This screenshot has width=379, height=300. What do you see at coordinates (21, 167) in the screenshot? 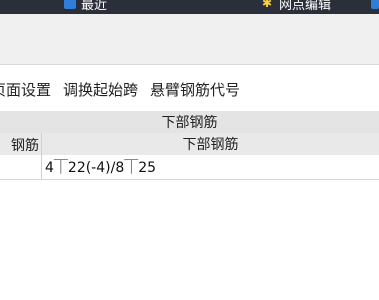
I see `table-cell-left` at bounding box center [21, 167].